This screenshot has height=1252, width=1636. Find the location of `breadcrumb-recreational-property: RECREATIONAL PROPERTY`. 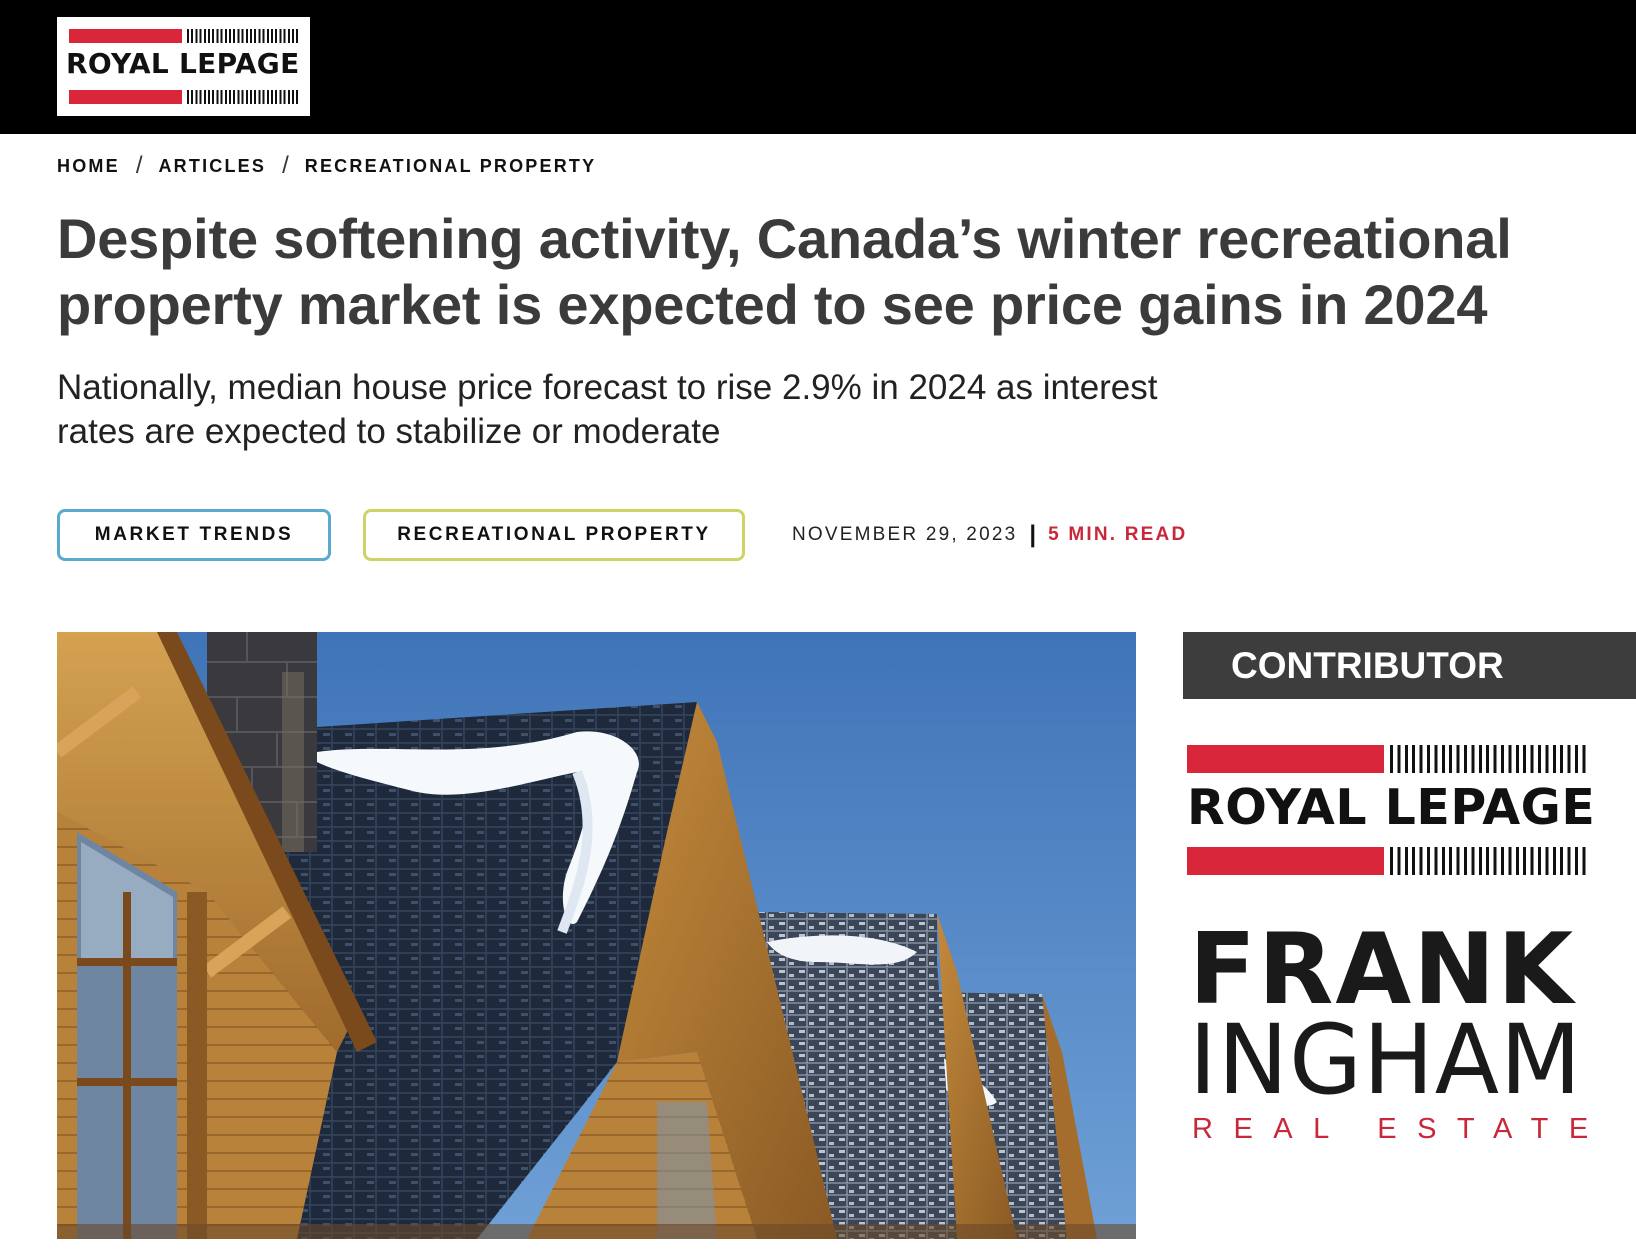

breadcrumb-recreational-property: RECREATIONAL PROPERTY is located at coordinates (451, 166).